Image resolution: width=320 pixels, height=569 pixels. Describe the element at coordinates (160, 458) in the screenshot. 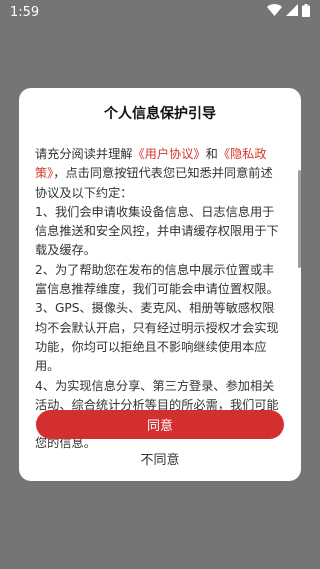

I see `disagree-button: 不同意` at that location.